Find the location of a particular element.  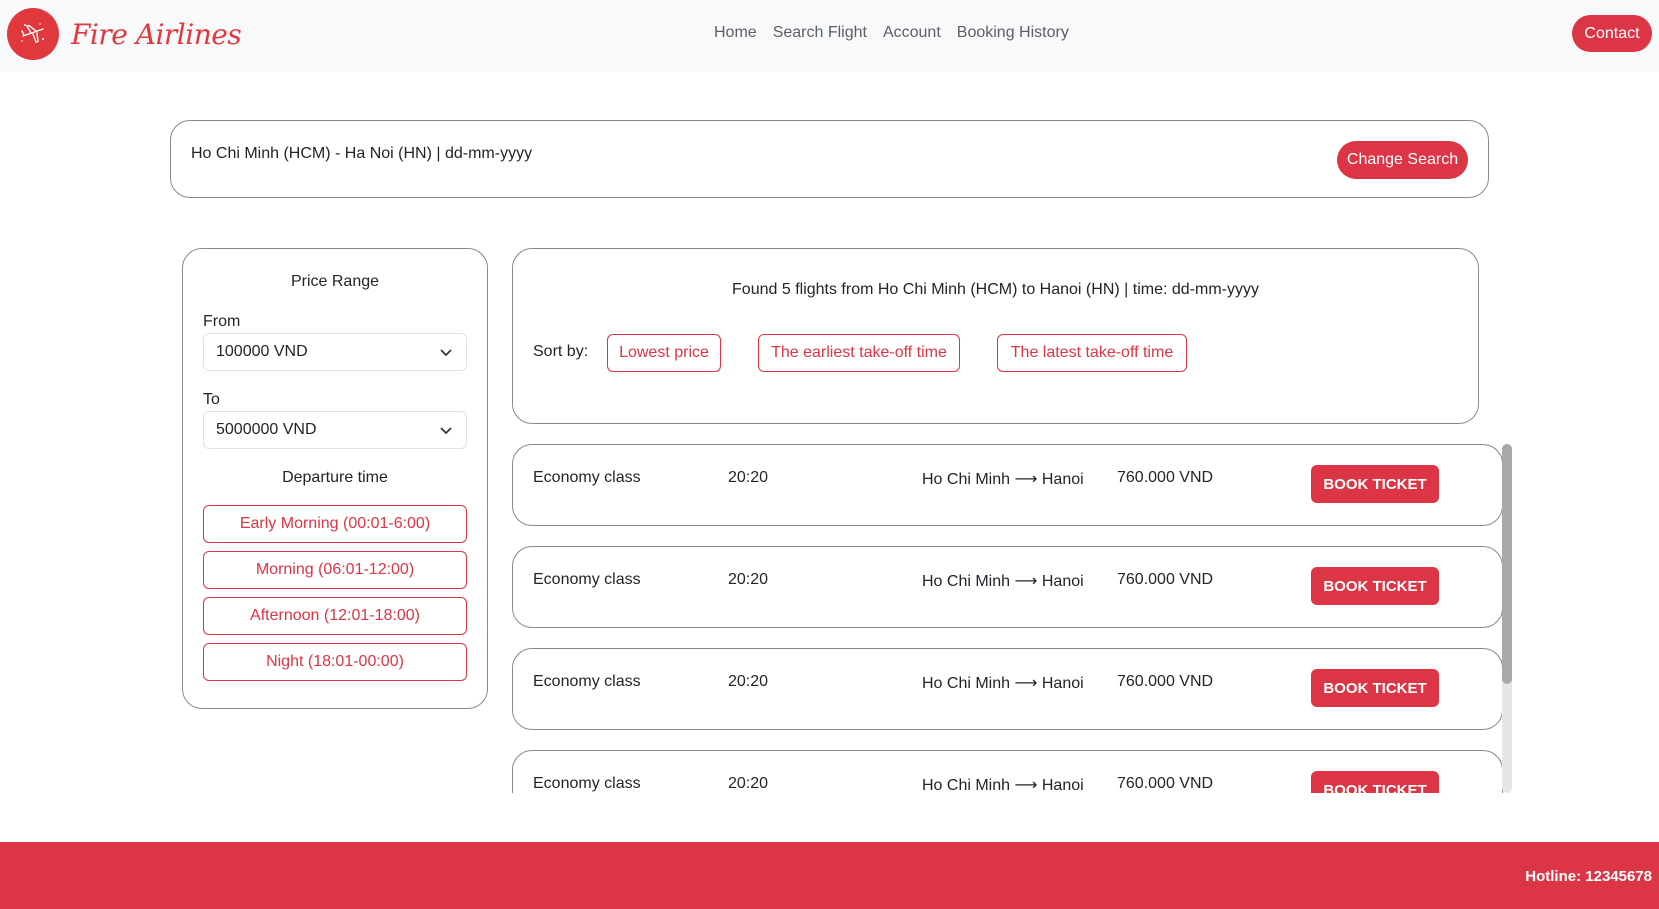

from-select: 100000 VND is located at coordinates (335, 352).